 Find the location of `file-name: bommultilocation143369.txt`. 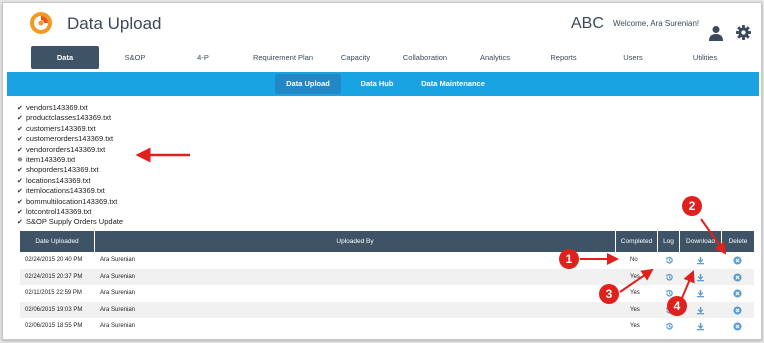

file-name: bommultilocation143369.txt is located at coordinates (72, 201).